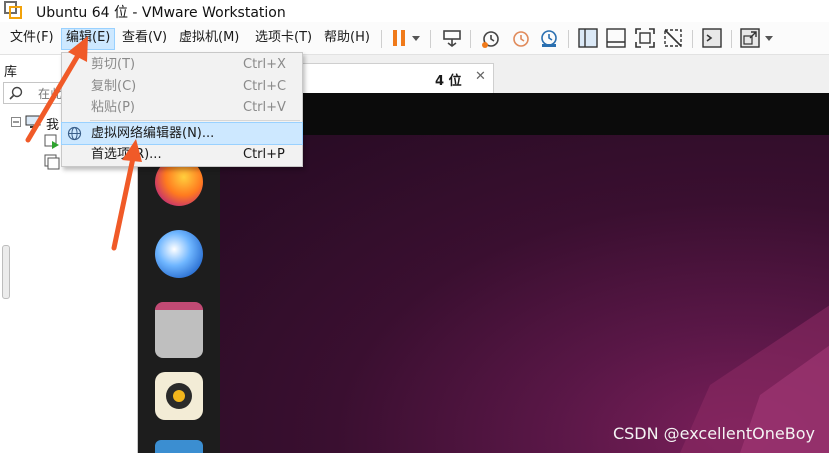 Image resolution: width=829 pixels, height=453 pixels. I want to click on menu-item-paste: 粘贴(P) Ctrl+V, so click(182, 107).